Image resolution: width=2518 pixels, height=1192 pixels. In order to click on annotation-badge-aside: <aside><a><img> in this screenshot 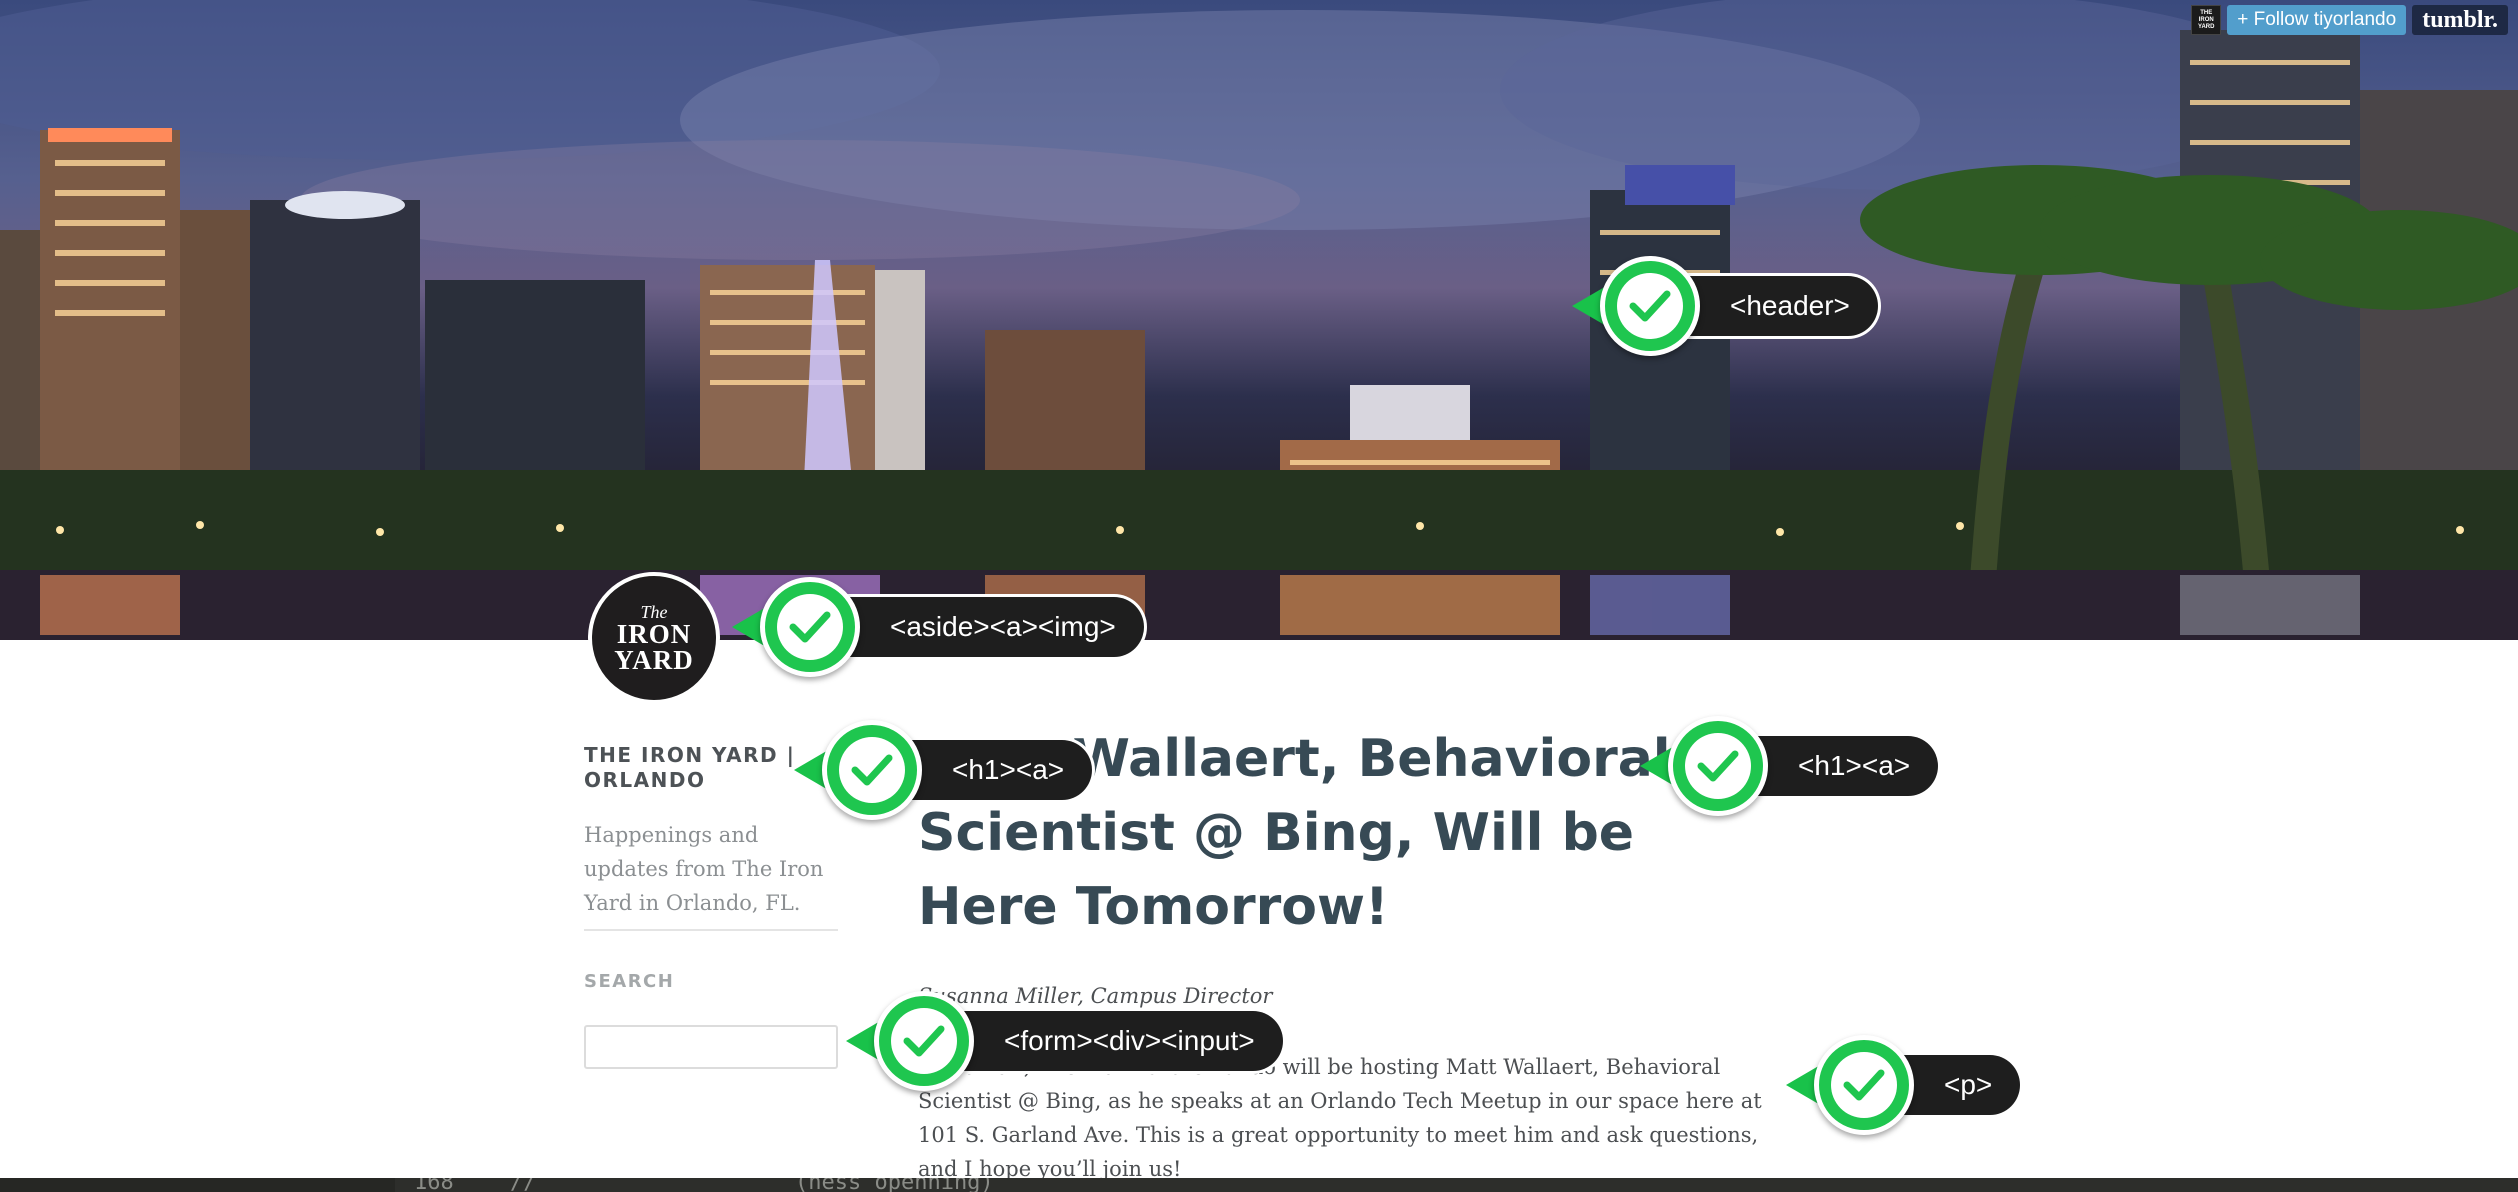, I will do `click(957, 627)`.